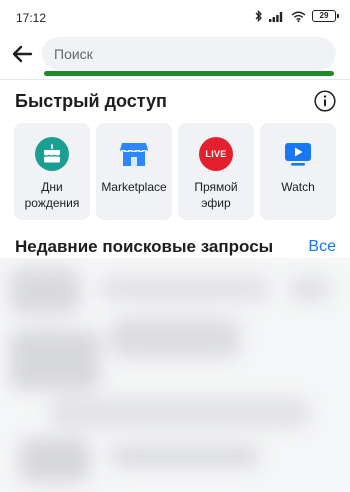  Describe the element at coordinates (216, 195) in the screenshot. I see `tile-label: Прямой эфир` at that location.